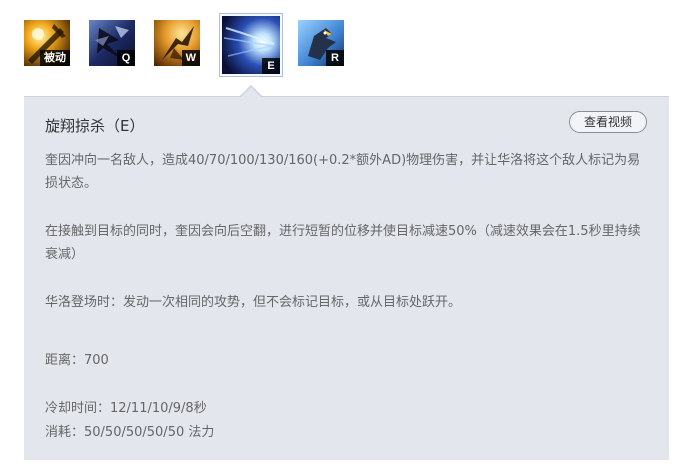  Describe the element at coordinates (177, 43) in the screenshot. I see `skill-w: W` at that location.